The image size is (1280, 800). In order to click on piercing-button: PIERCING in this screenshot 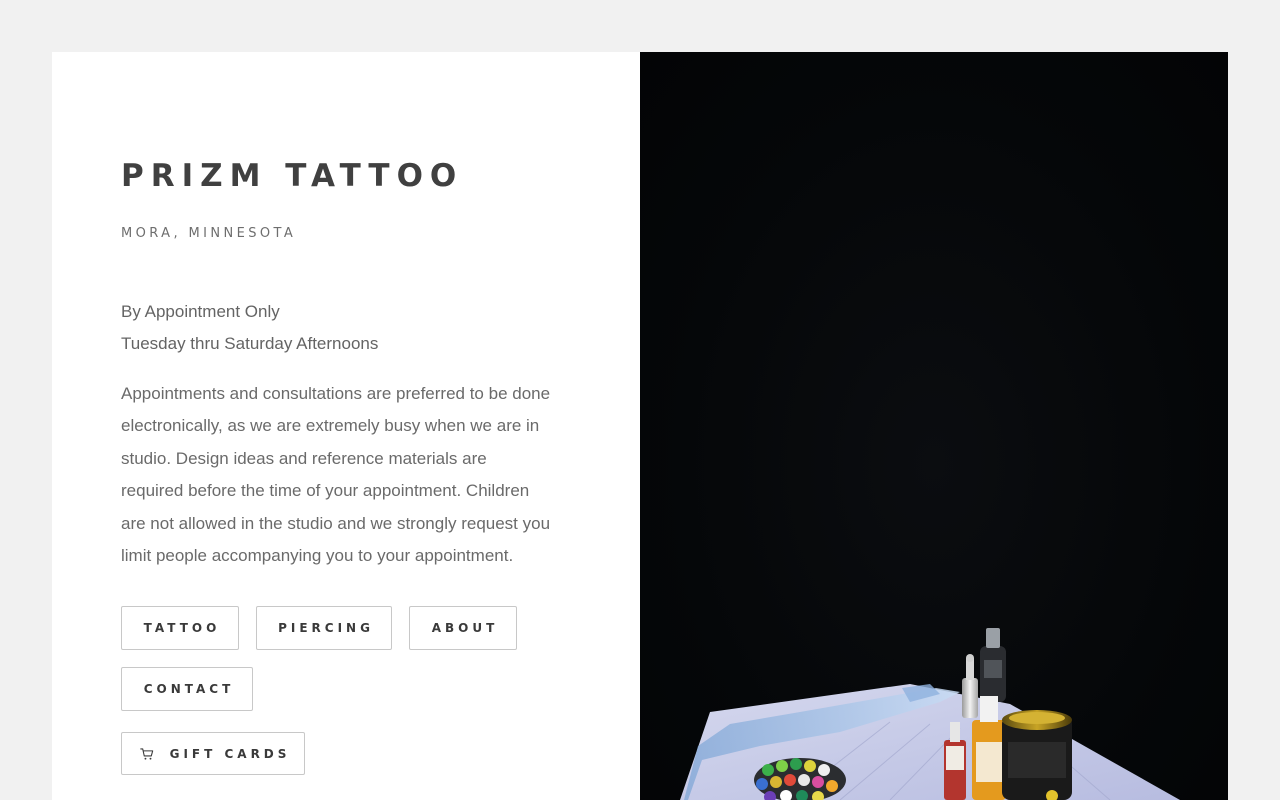, I will do `click(324, 628)`.